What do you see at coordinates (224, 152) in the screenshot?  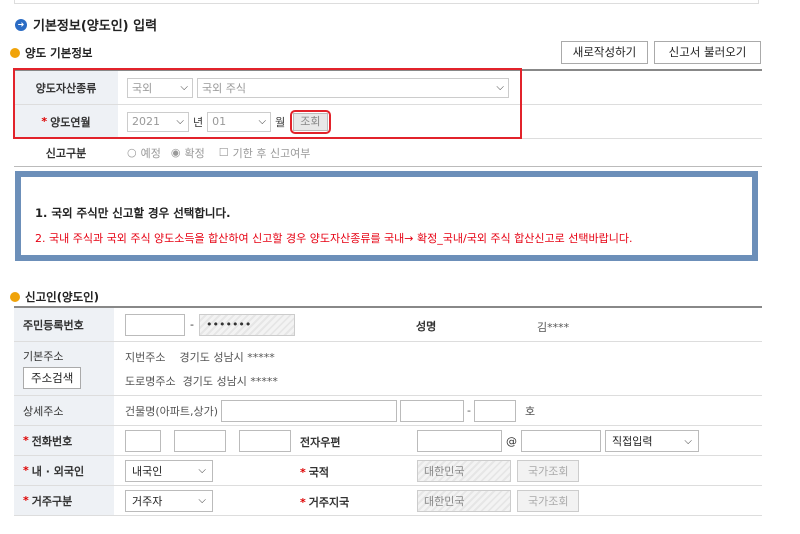 I see `late-checkbox: ☐` at bounding box center [224, 152].